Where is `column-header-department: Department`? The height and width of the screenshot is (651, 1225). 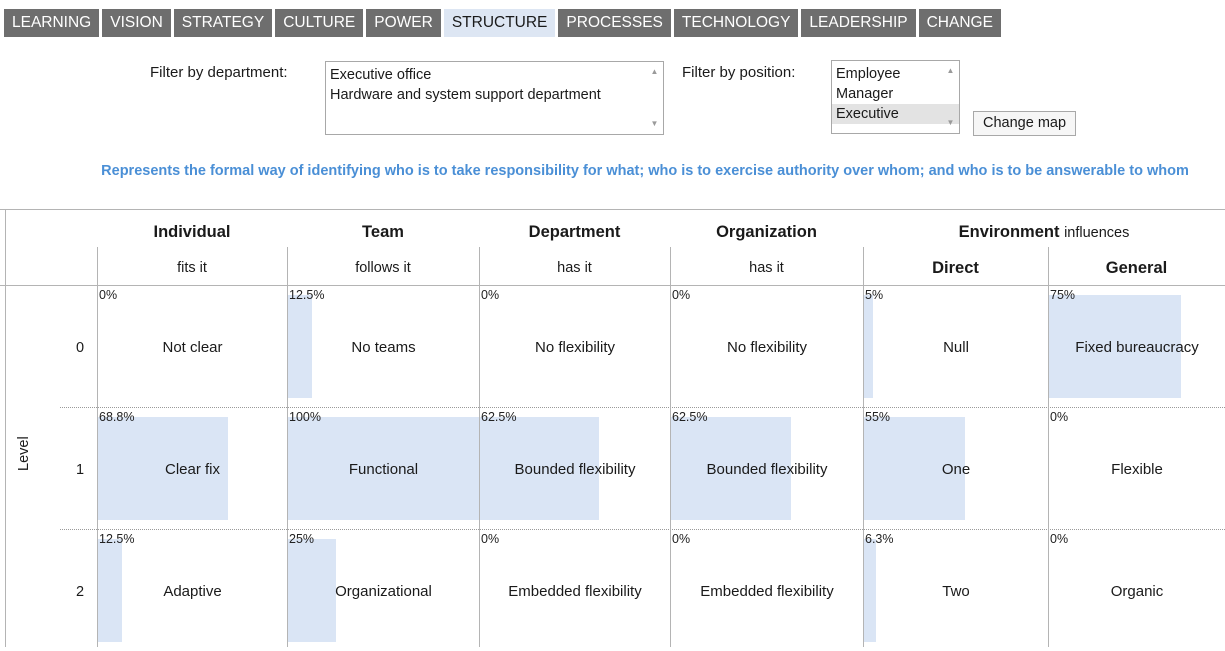
column-header-department: Department is located at coordinates (574, 232).